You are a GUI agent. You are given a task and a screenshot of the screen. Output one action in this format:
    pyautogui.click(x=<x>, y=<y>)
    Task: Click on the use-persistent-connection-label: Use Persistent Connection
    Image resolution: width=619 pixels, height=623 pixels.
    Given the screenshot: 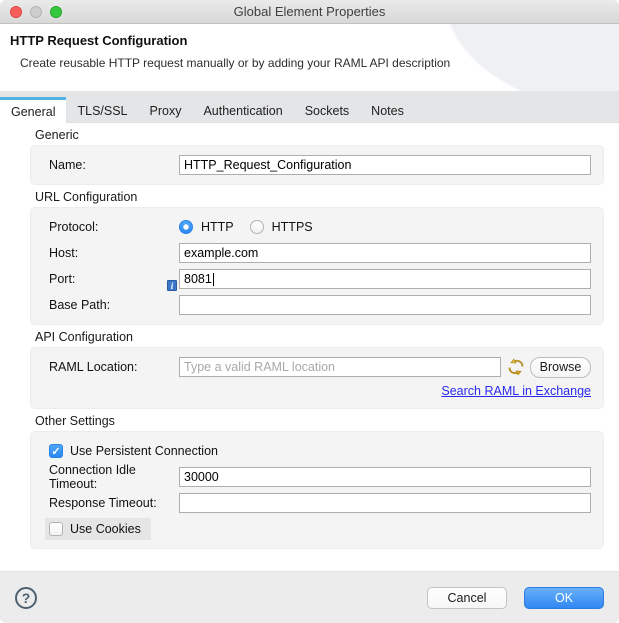 What is the action you would take?
    pyautogui.click(x=144, y=451)
    